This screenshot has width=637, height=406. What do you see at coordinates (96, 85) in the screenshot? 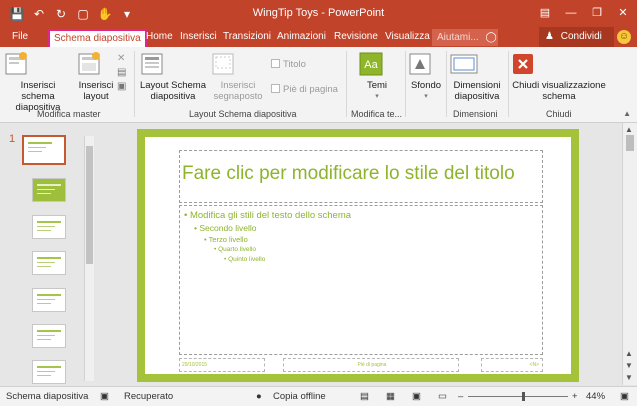
I see `insert-layout-label-1: Inserisci` at bounding box center [96, 85].